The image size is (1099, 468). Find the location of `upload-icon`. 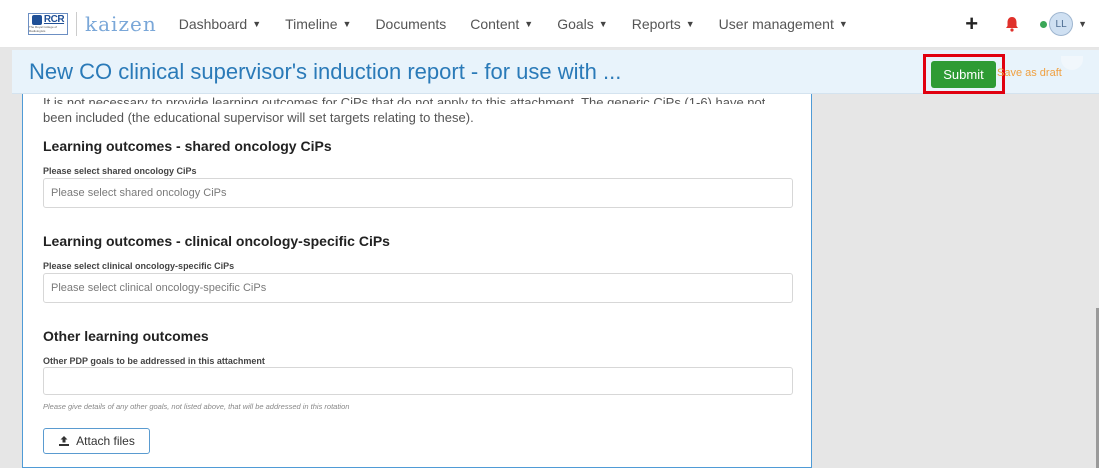

upload-icon is located at coordinates (64, 441).